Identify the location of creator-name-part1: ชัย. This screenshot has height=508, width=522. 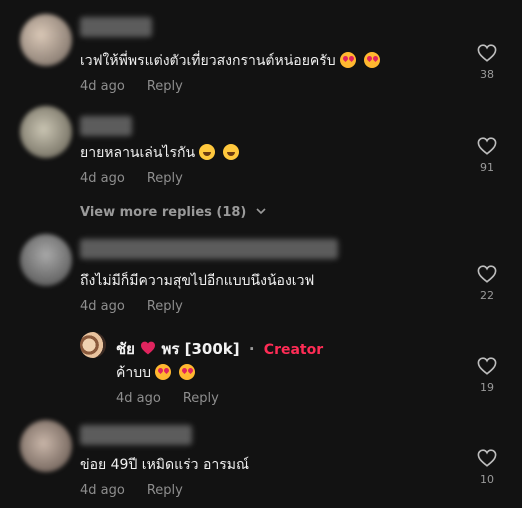
(125, 349).